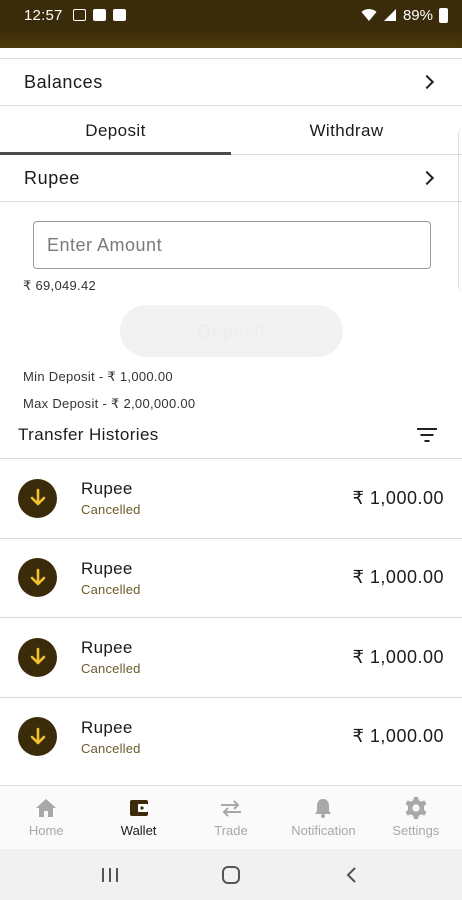 Image resolution: width=462 pixels, height=900 pixels. I want to click on filter-icon, so click(427, 435).